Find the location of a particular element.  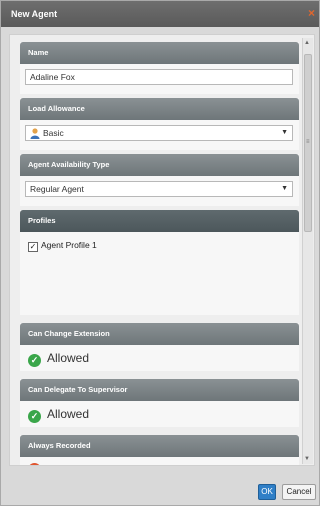

checkbox-checked-icon: ✓ is located at coordinates (33, 247).